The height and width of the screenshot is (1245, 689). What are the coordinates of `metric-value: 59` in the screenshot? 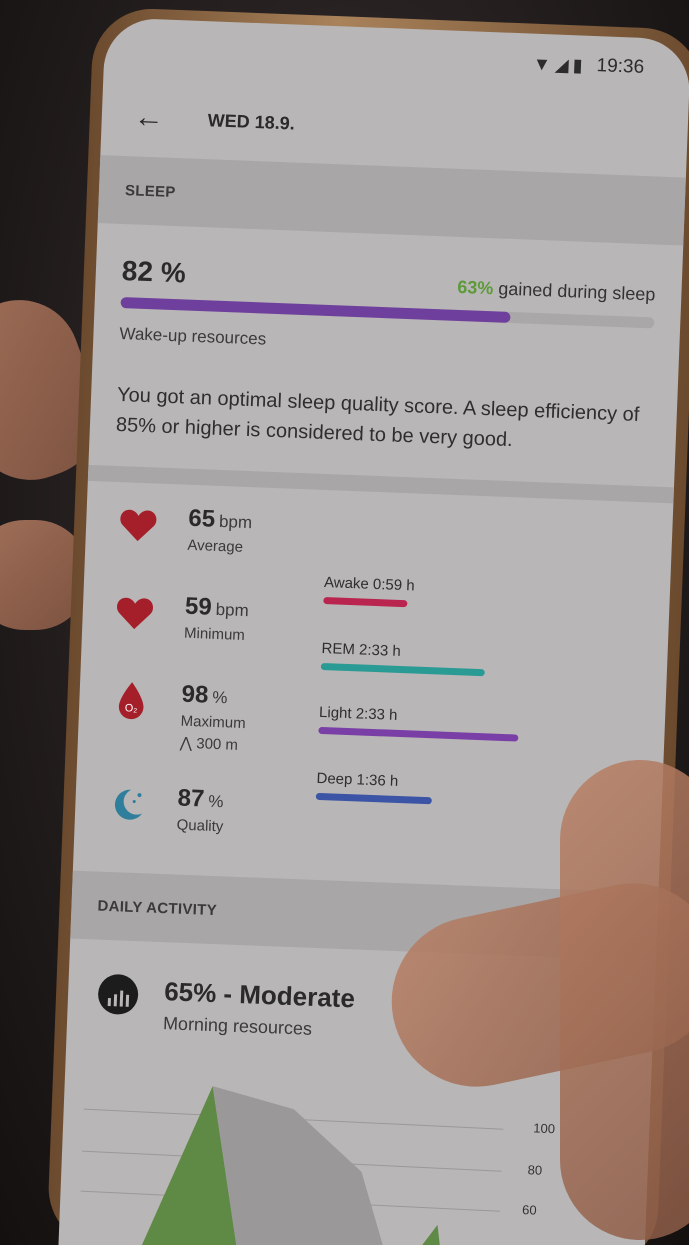 It's located at (198, 606).